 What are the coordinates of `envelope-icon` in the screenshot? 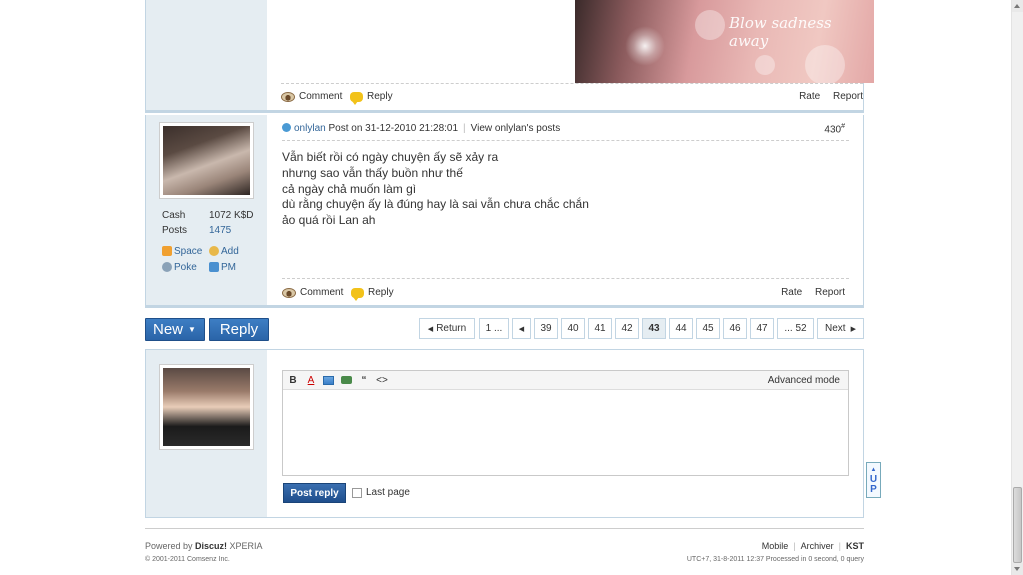 It's located at (214, 267).